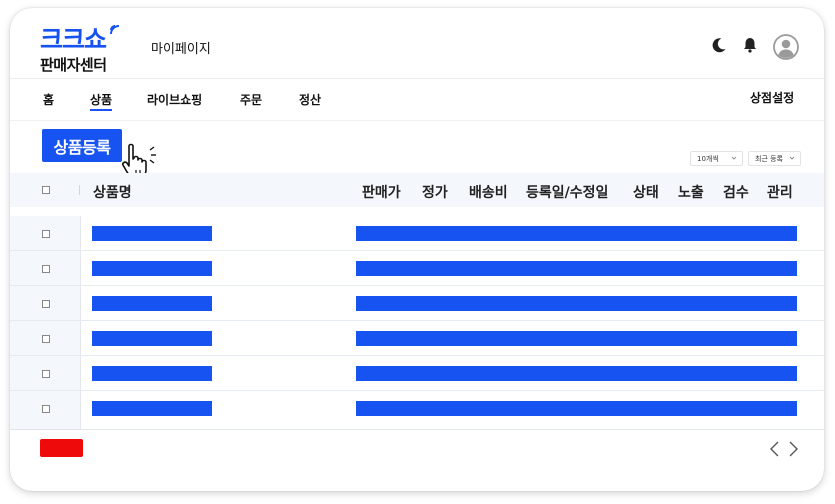 This screenshot has height=504, width=835. What do you see at coordinates (101, 101) in the screenshot?
I see `nav-item-products: 상품` at bounding box center [101, 101].